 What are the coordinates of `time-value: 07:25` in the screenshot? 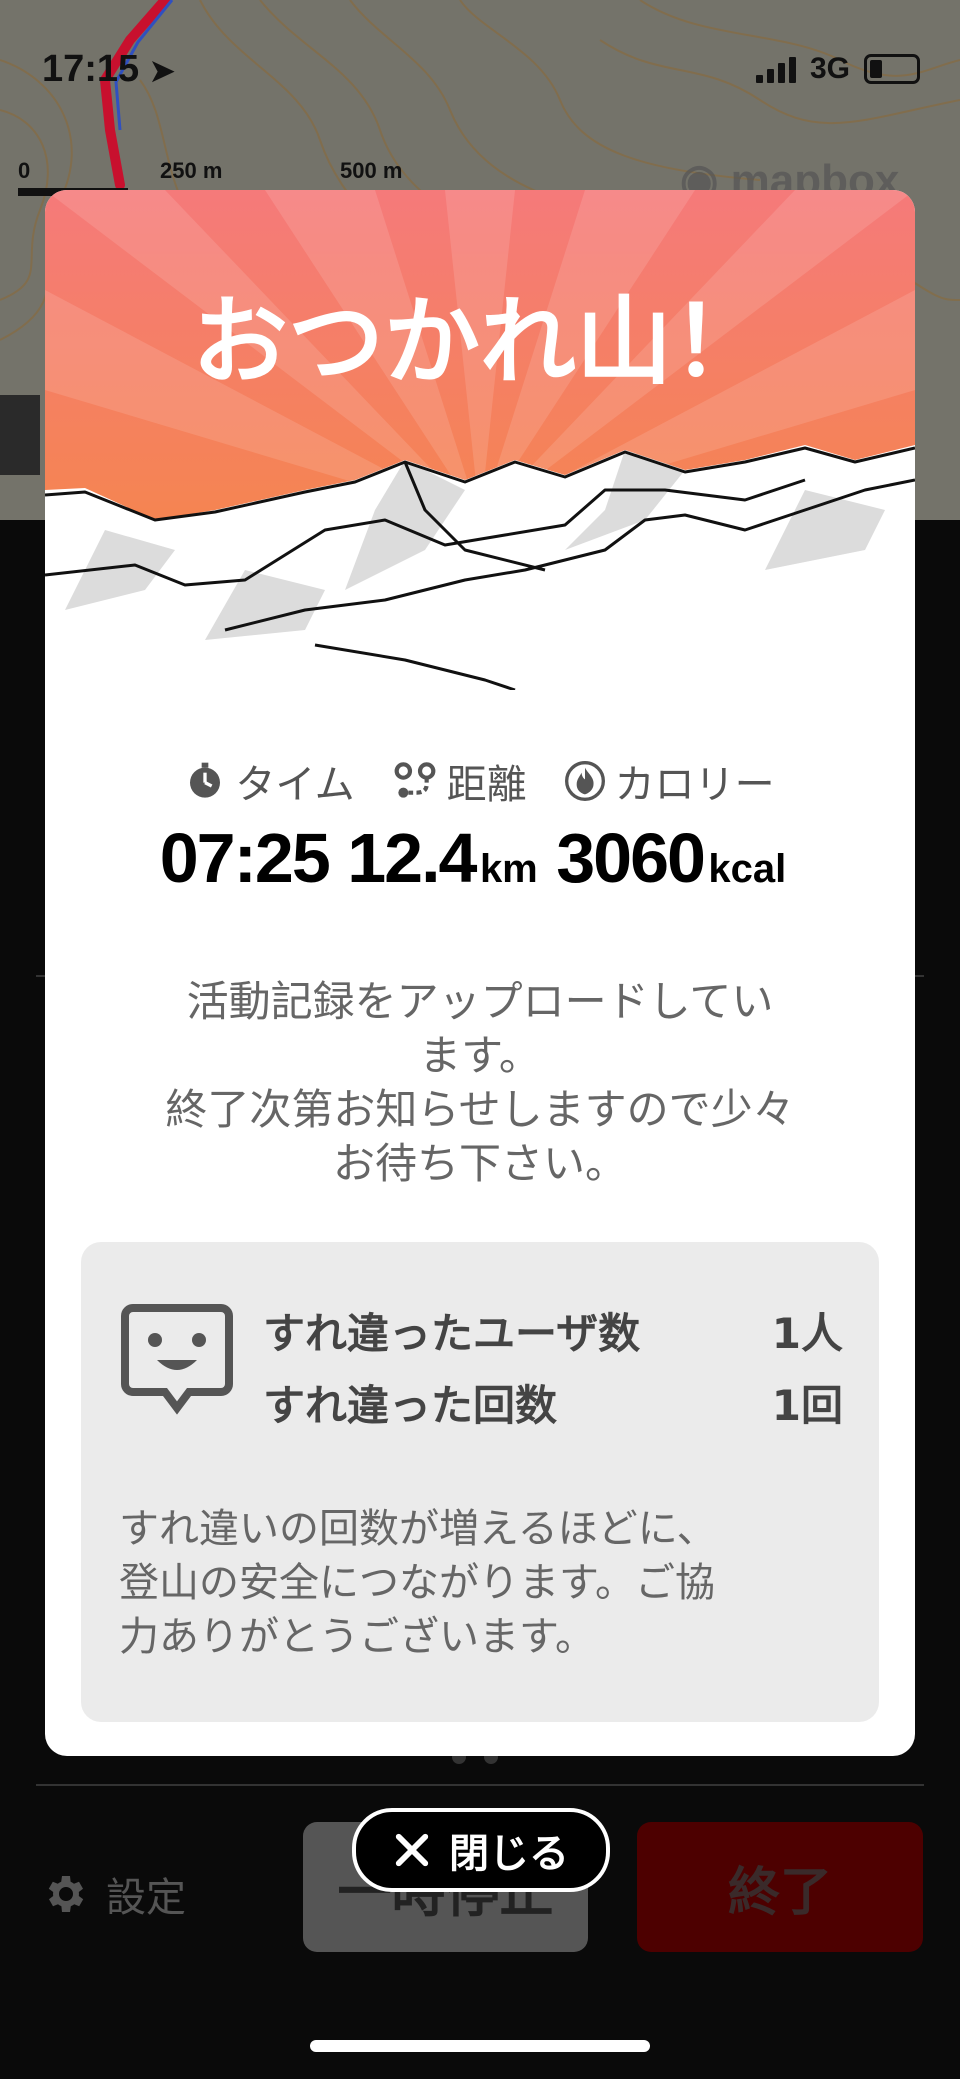 It's located at (245, 858).